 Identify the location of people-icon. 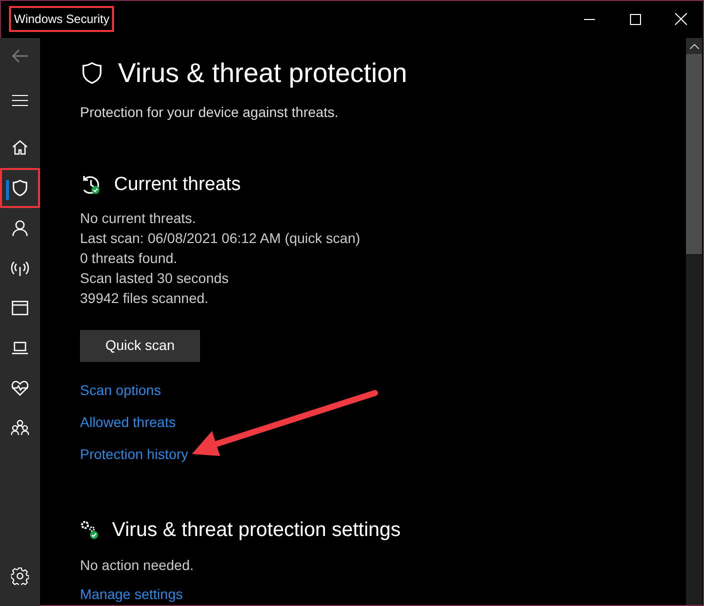
(20, 428).